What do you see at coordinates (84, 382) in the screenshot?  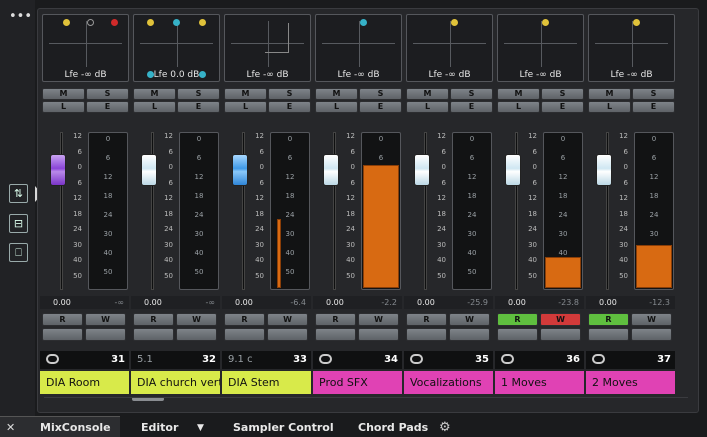 I see `channel-name: DIA Room` at bounding box center [84, 382].